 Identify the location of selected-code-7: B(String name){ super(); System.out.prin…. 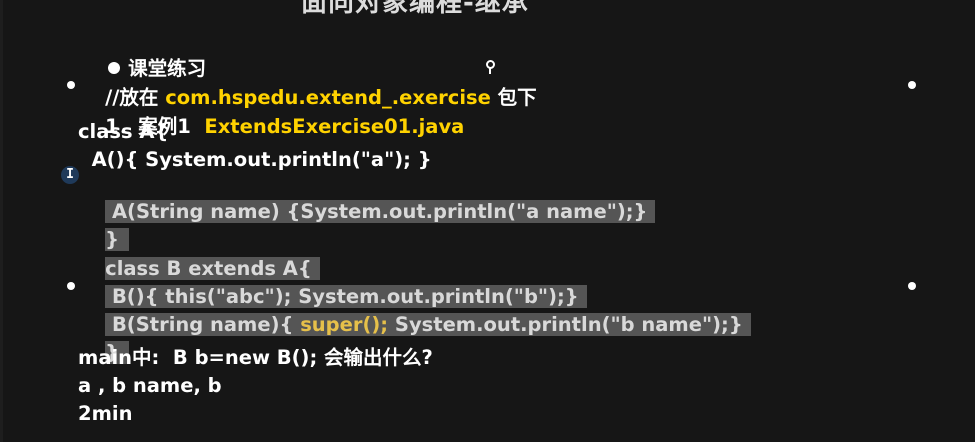
(428, 324).